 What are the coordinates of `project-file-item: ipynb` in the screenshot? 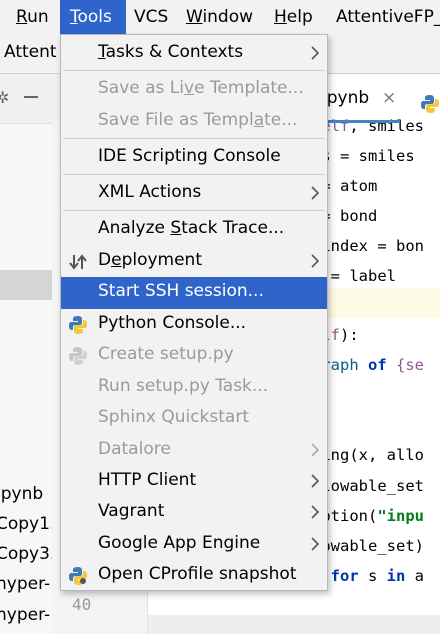 It's located at (21, 494).